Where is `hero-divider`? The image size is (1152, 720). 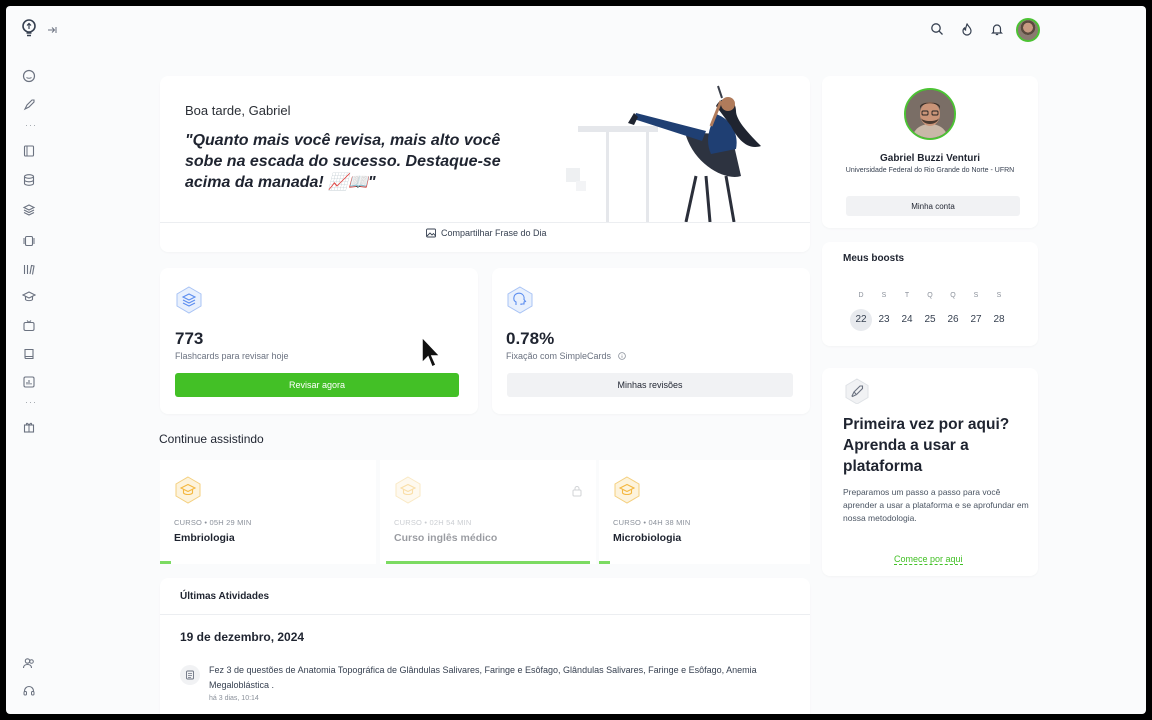
hero-divider is located at coordinates (485, 222).